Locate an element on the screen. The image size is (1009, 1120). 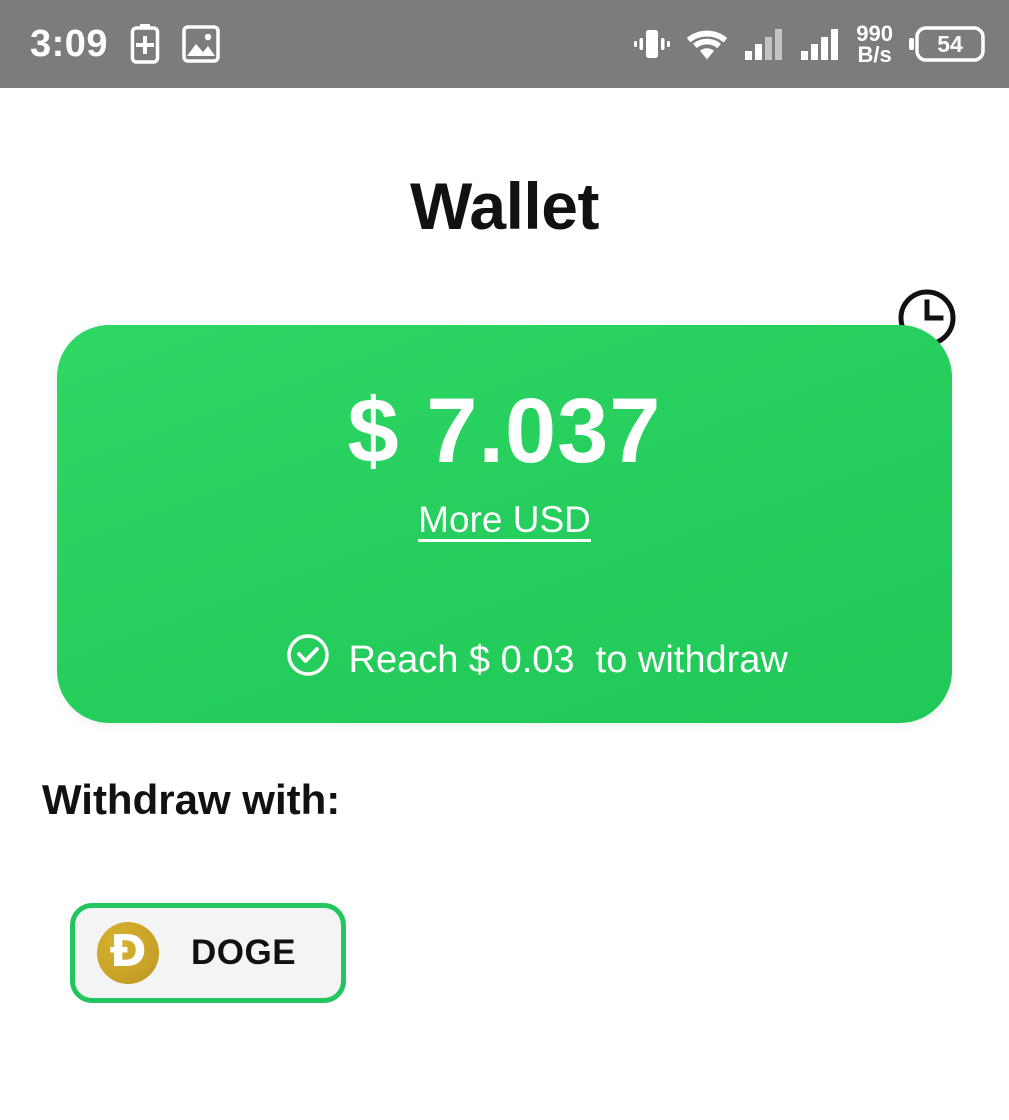
doge-coin-icon: Ð is located at coordinates (128, 953).